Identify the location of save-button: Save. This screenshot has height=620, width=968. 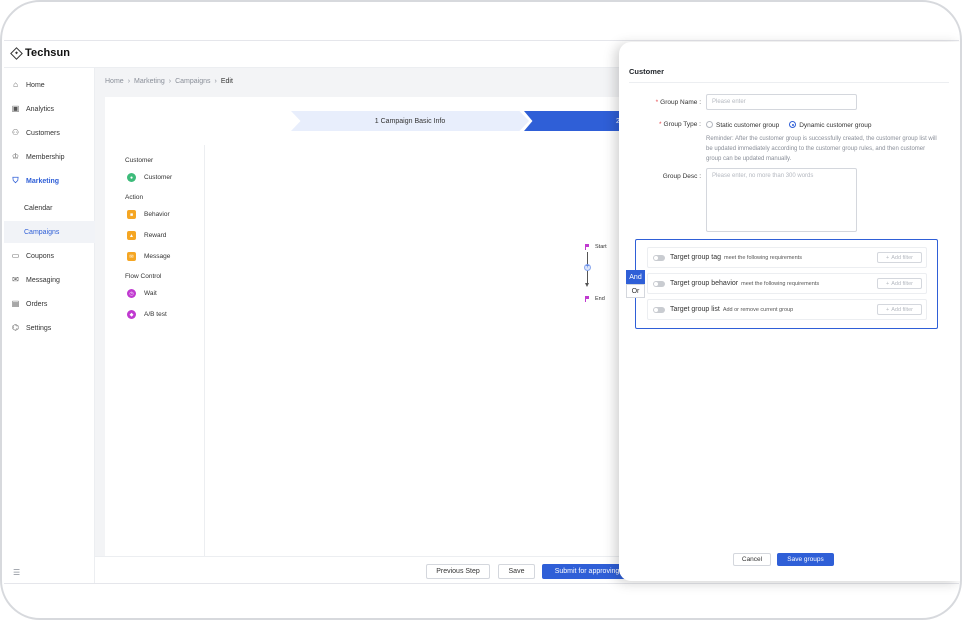
(516, 571).